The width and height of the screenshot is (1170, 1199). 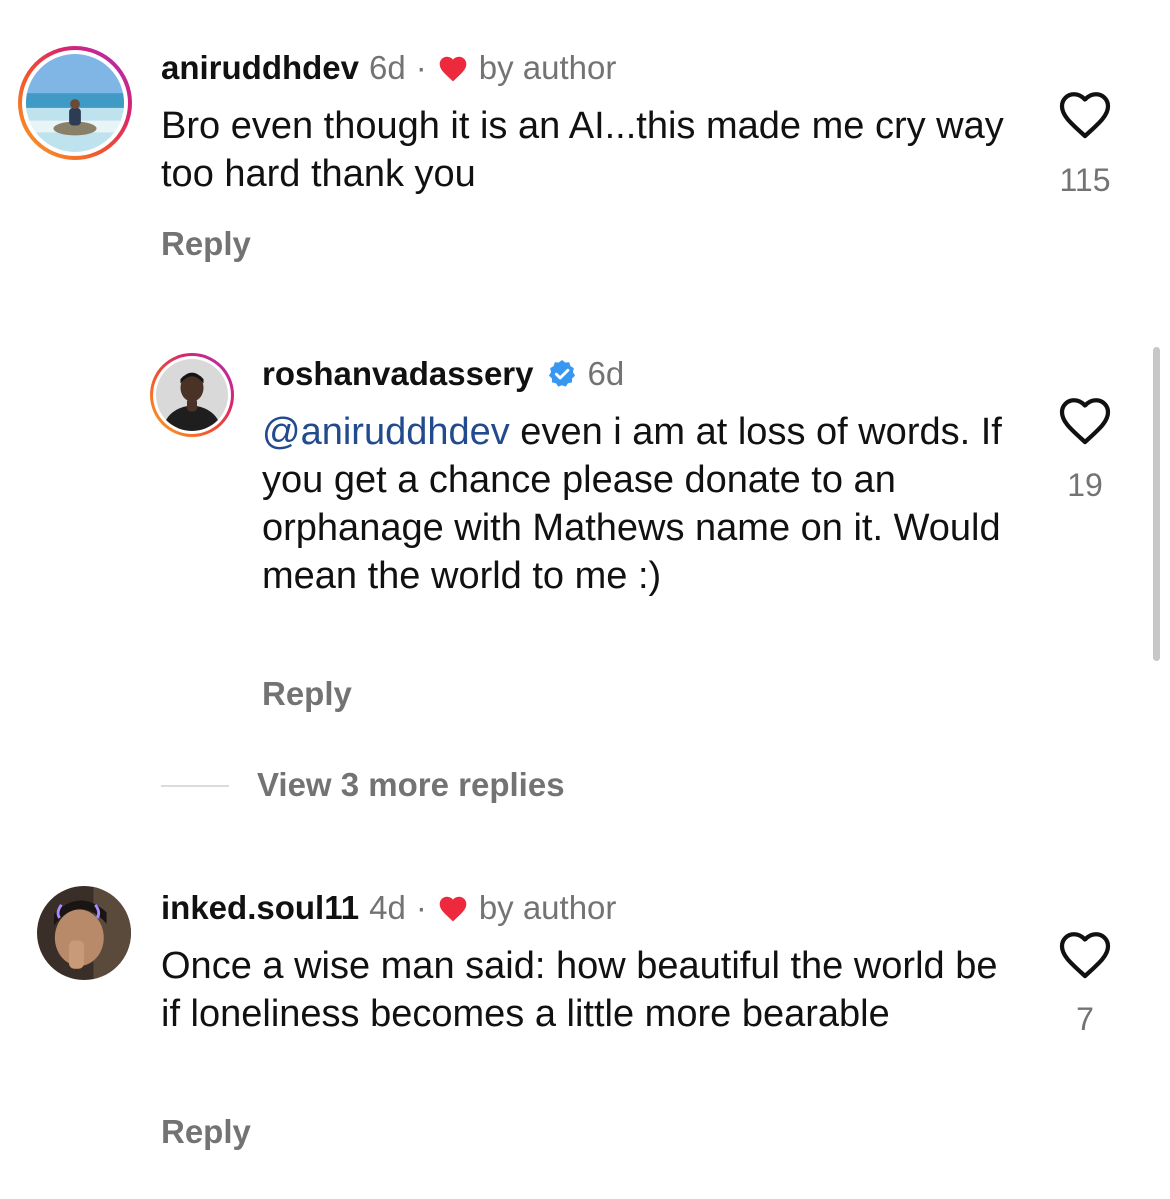 I want to click on comment-meta: aniruddhdev 6d · by author, so click(x=388, y=68).